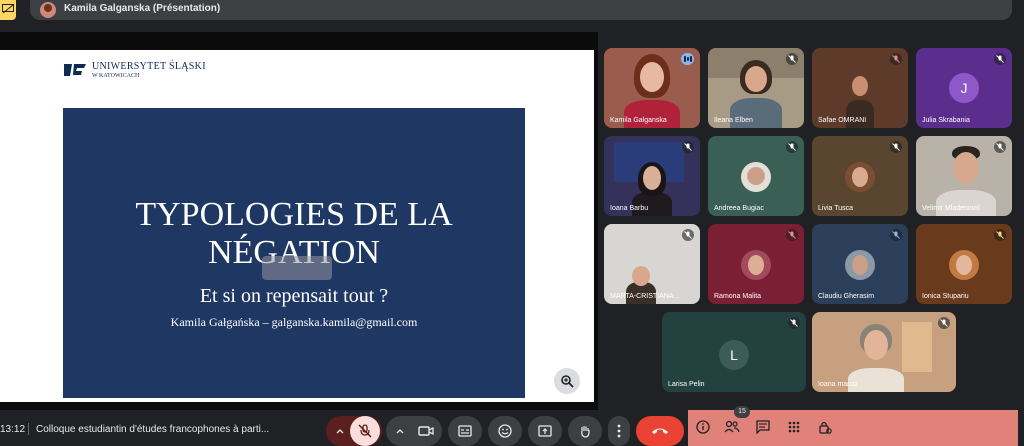 Image resolution: width=1024 pixels, height=446 pixels. I want to click on speaking-indicator-icon, so click(687, 59).